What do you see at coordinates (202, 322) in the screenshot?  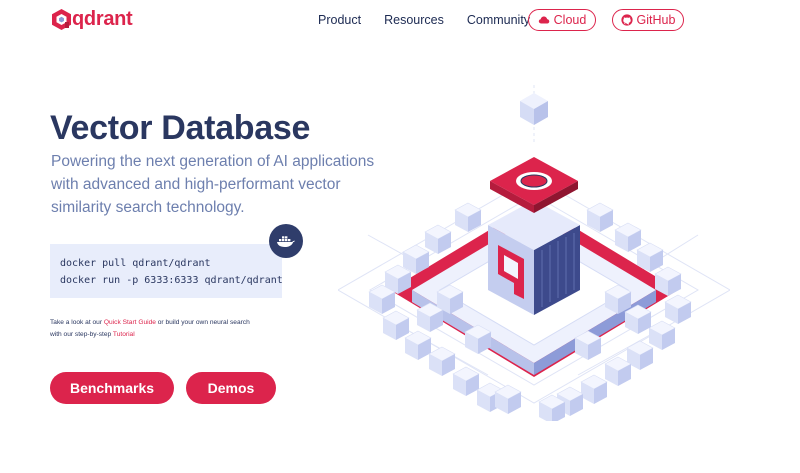 I see `hint-text: or build your own neural search` at bounding box center [202, 322].